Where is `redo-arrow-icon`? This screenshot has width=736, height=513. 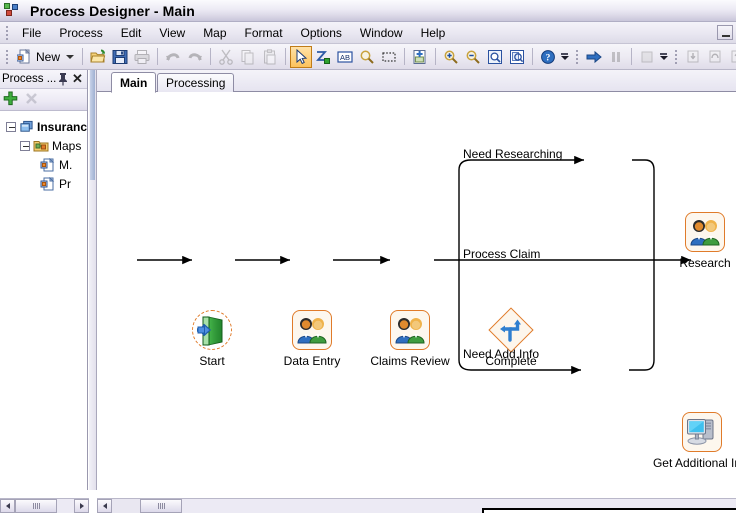 redo-arrow-icon is located at coordinates (195, 56).